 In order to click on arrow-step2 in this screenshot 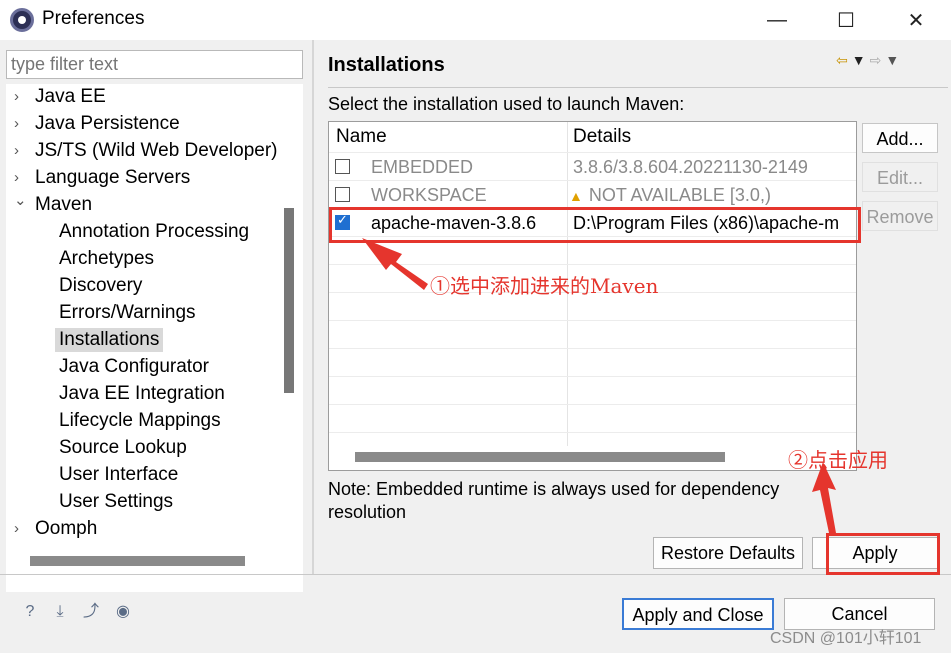, I will do `click(824, 497)`.